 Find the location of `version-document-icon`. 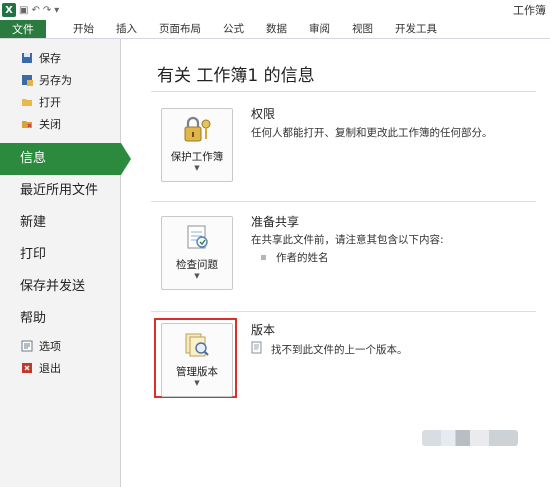

version-document-icon is located at coordinates (257, 349).